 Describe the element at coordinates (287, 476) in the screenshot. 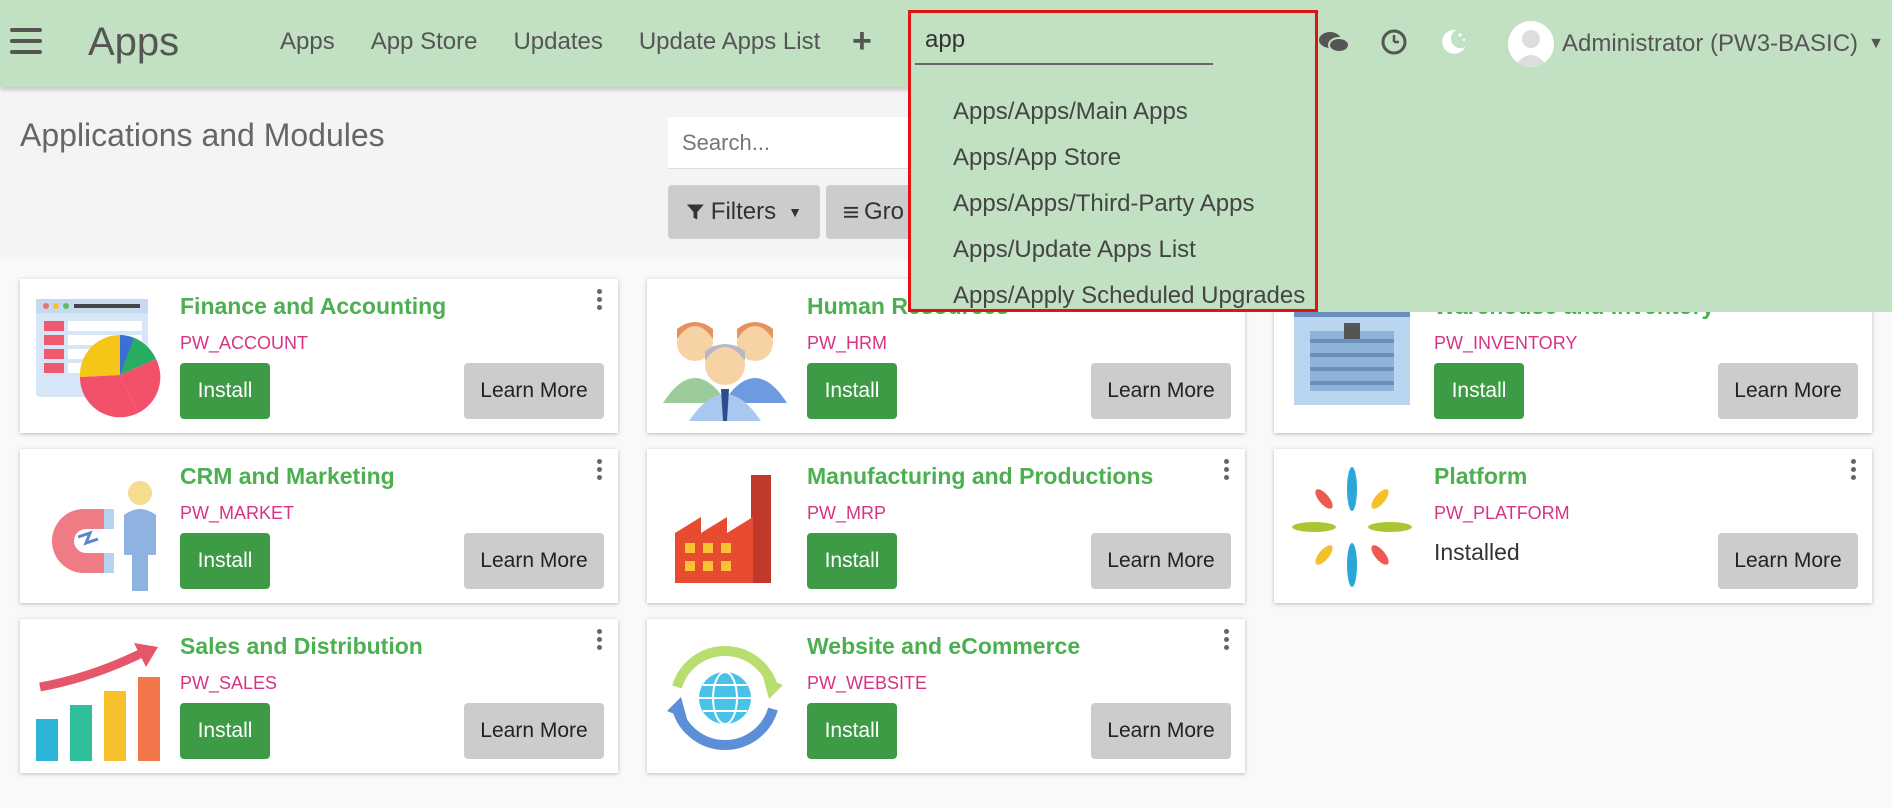

I see `app-name: CRM and Marketing` at that location.